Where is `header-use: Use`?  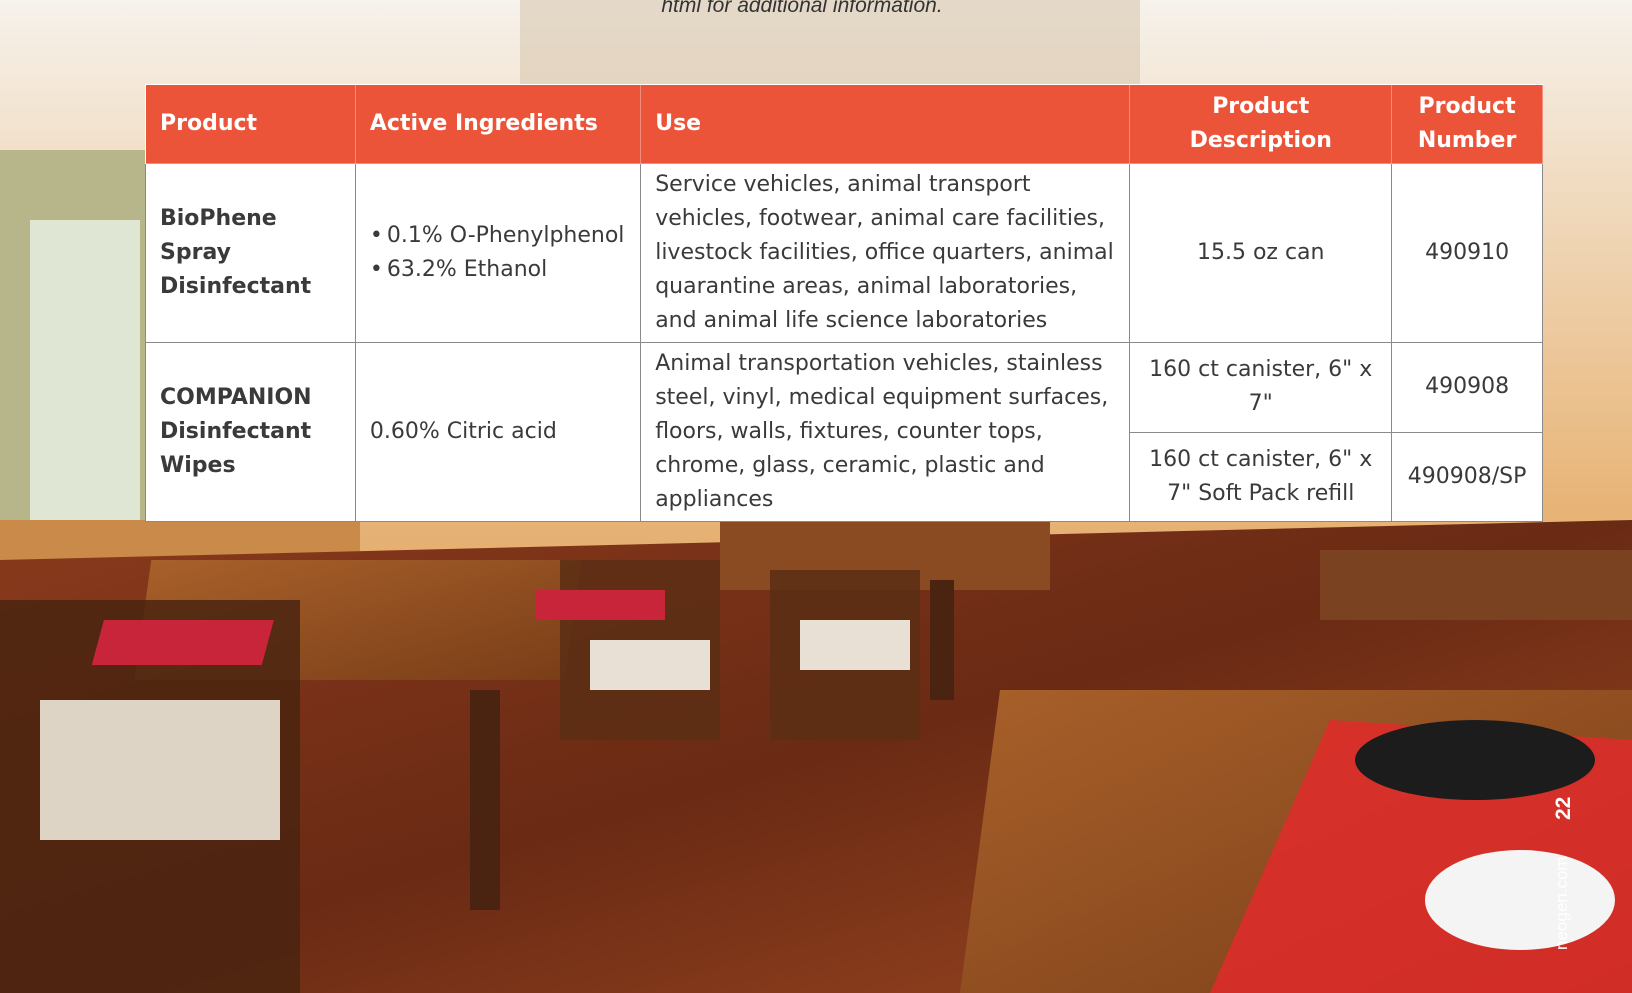
header-use: Use is located at coordinates (885, 124).